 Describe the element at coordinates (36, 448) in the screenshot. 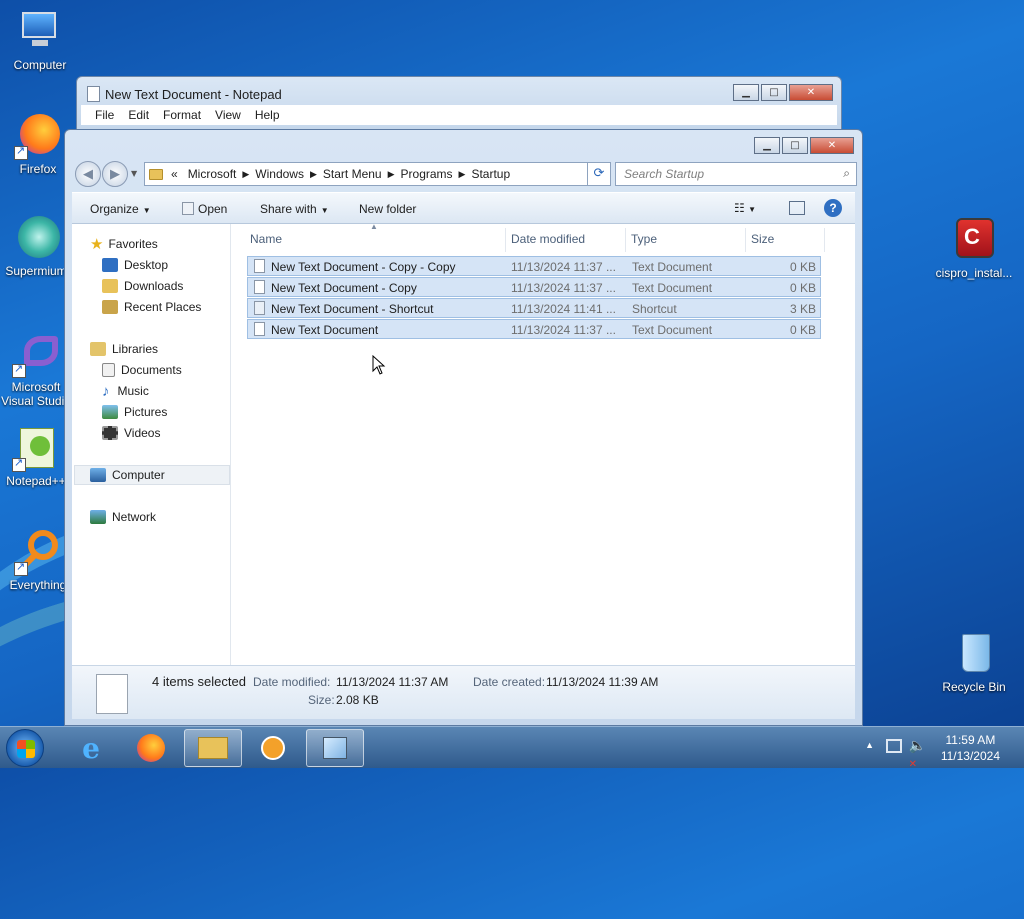

I see `notepadpp-icon` at that location.